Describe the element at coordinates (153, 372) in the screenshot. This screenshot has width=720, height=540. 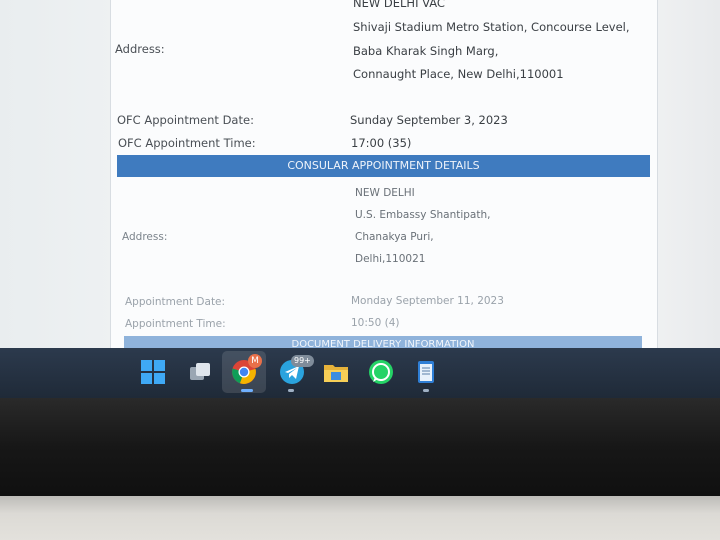
I see `windows-start-icon` at that location.